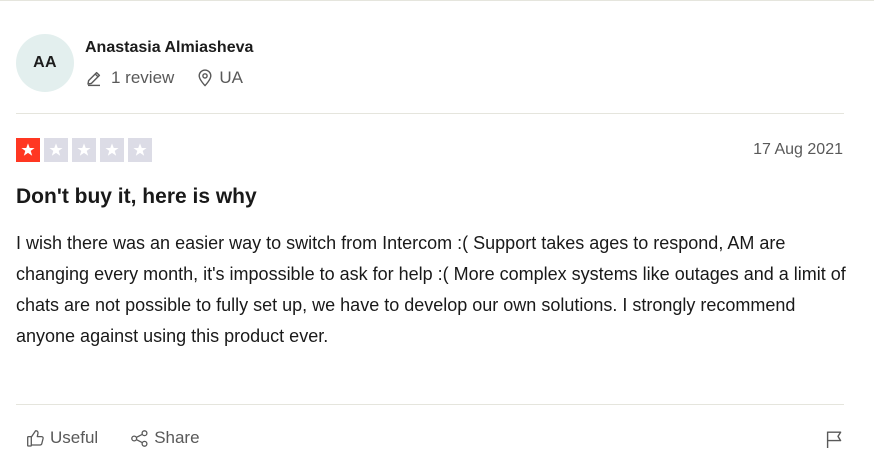 The width and height of the screenshot is (874, 469). I want to click on avatar: AA, so click(45, 63).